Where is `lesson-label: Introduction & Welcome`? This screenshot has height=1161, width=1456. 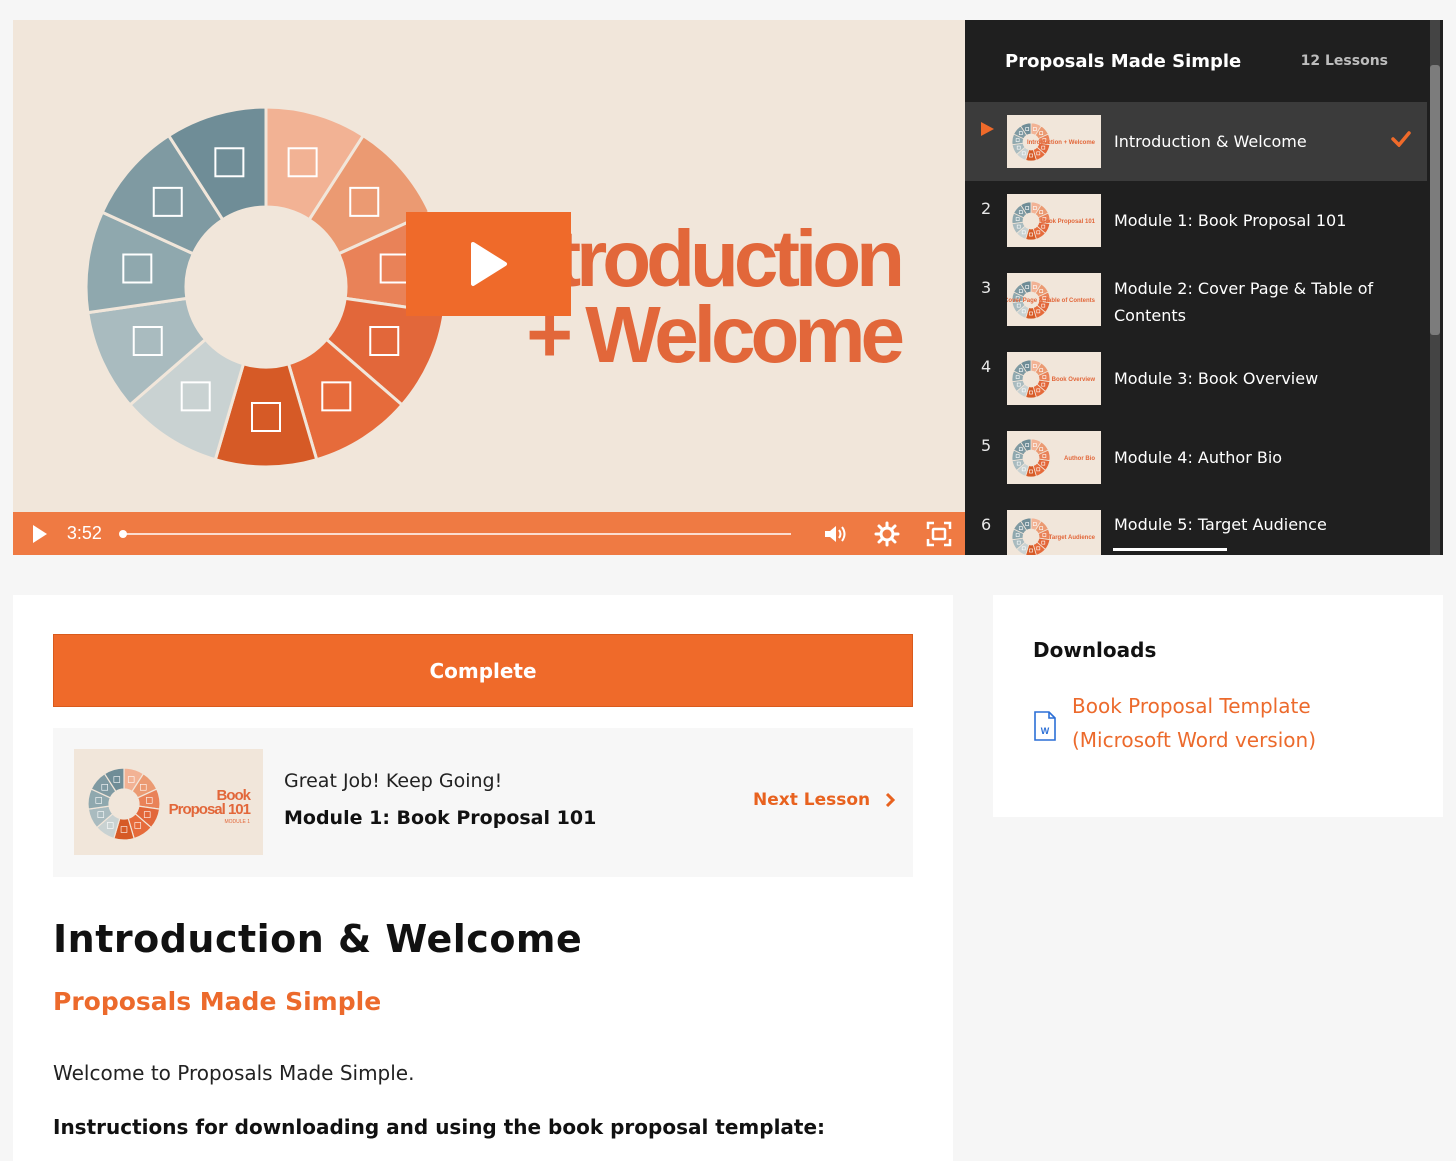
lesson-label: Introduction & Welcome is located at coordinates (1210, 141).